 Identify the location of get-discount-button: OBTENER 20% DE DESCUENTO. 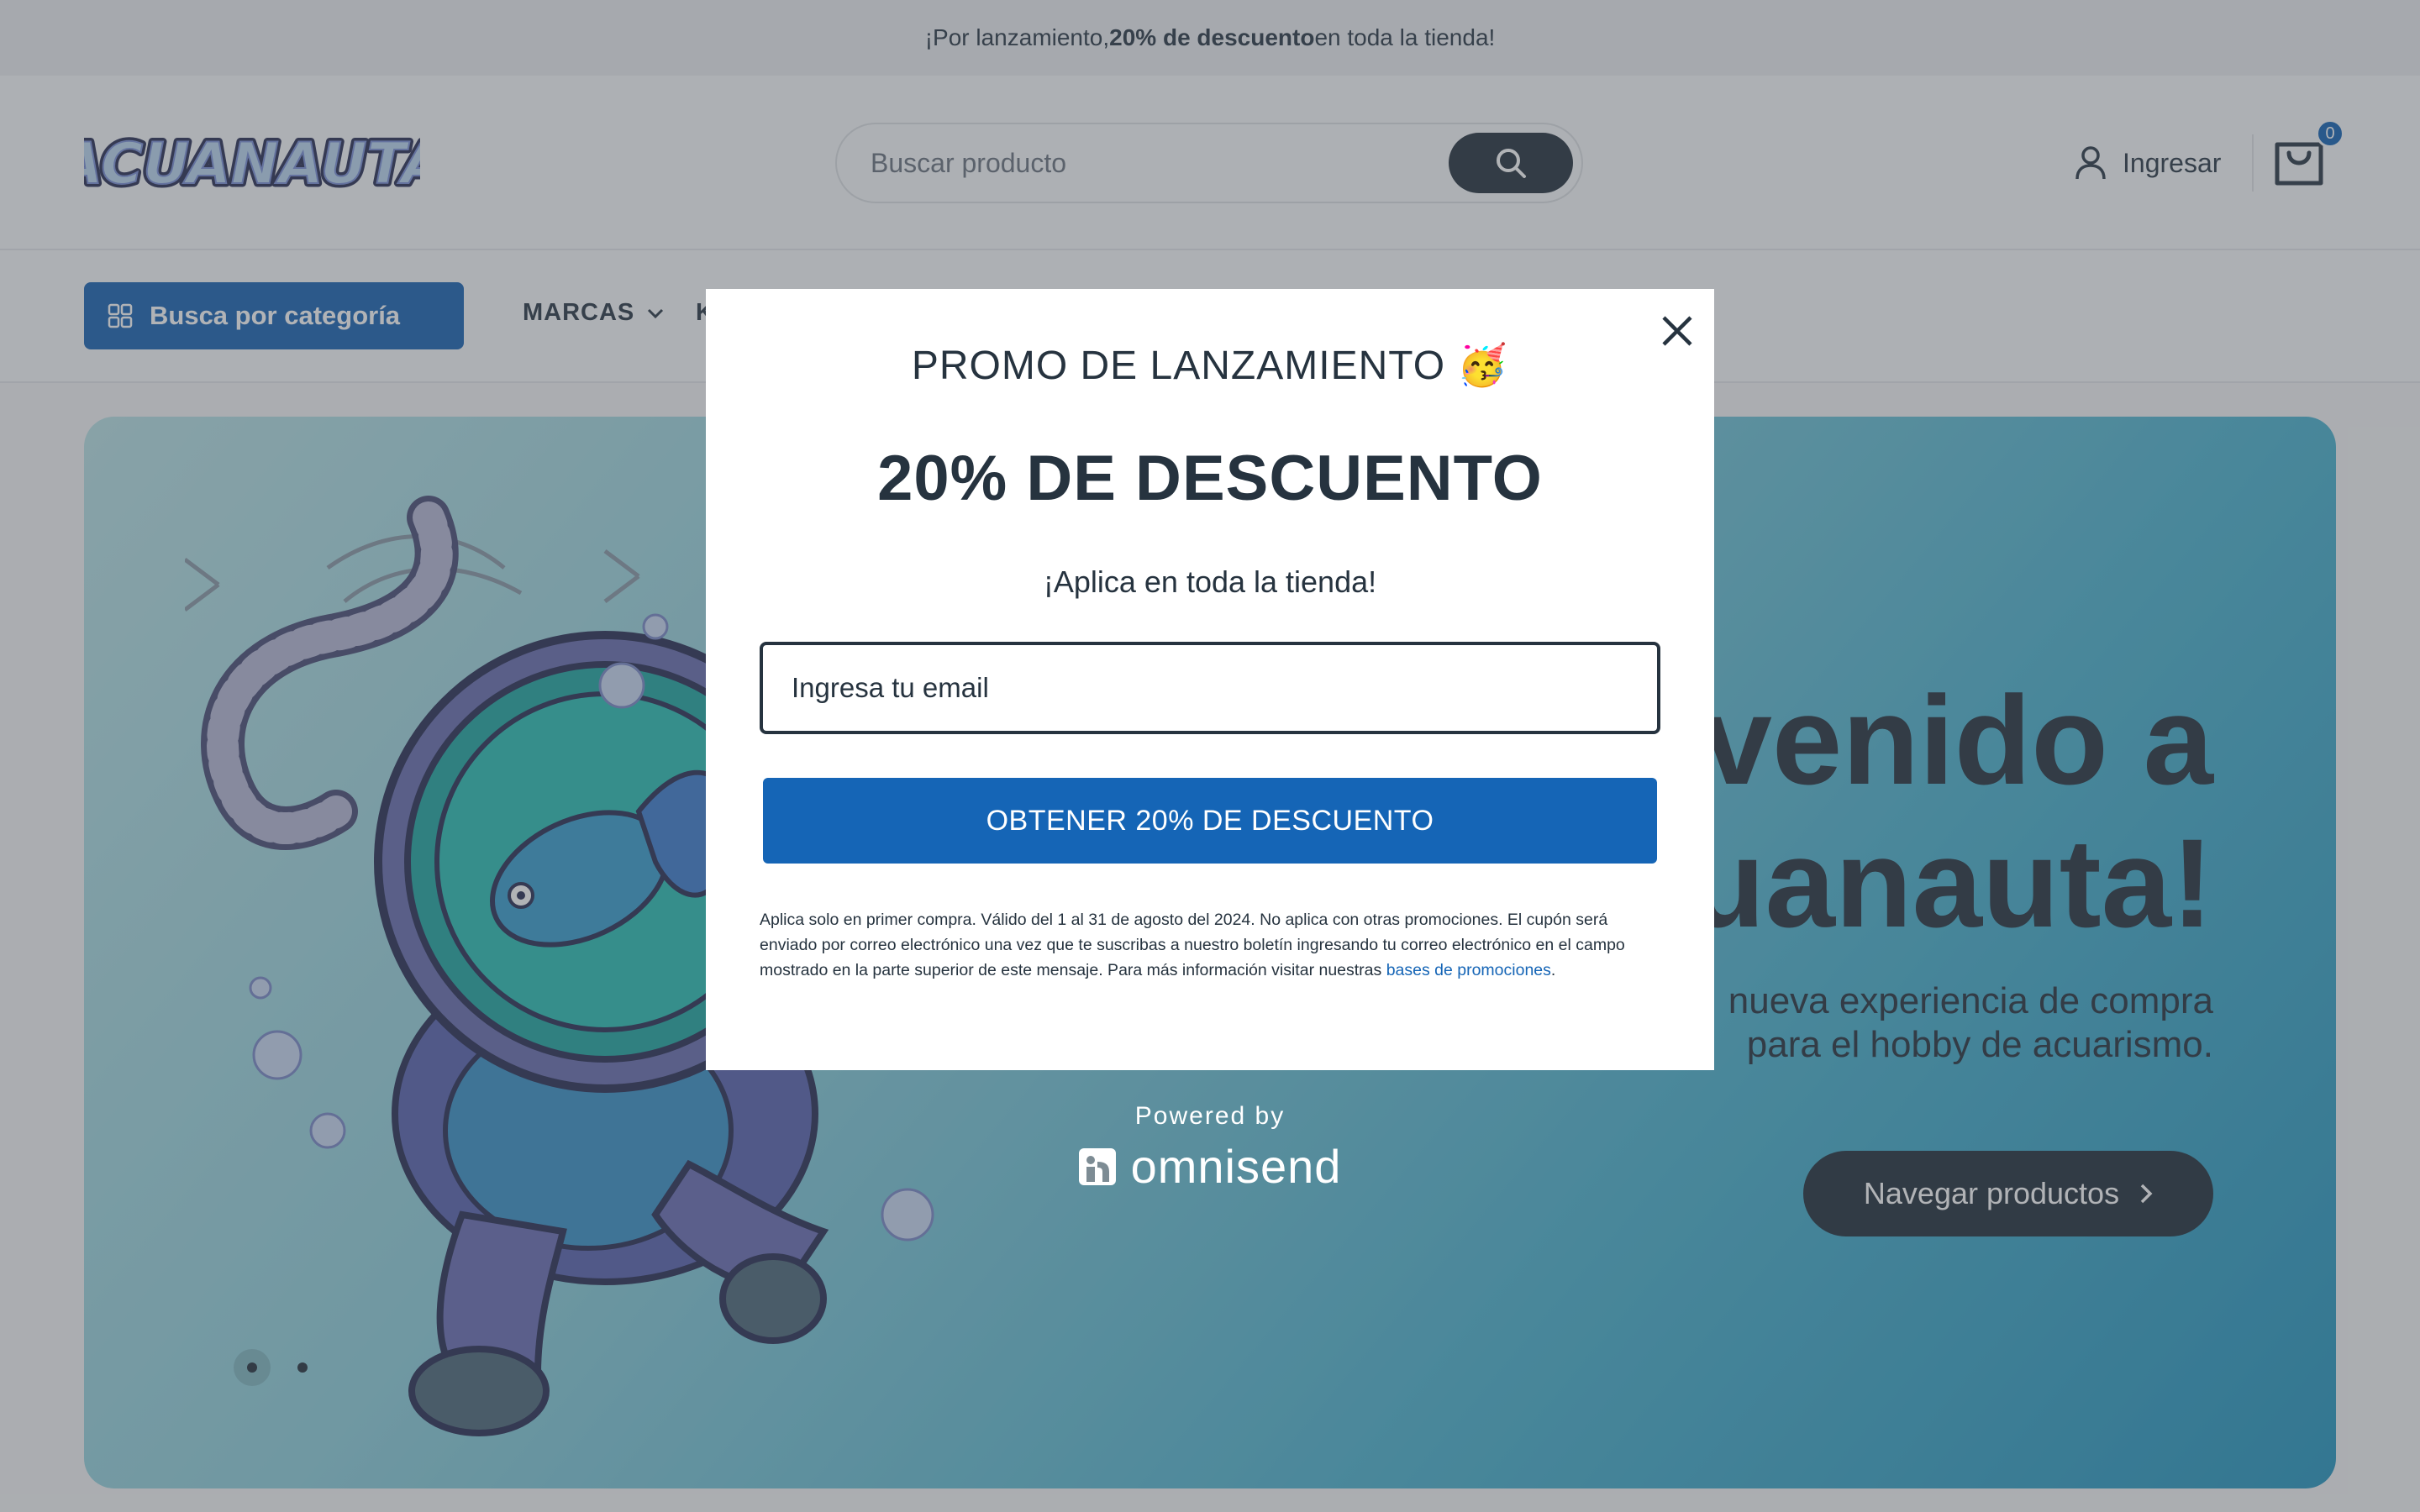
(1210, 821).